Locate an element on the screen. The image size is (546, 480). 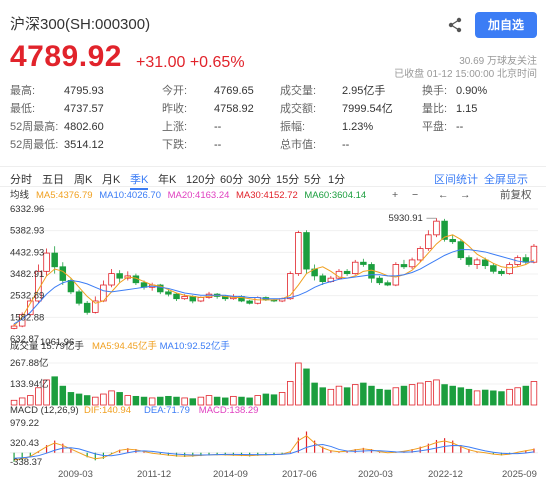
fullscreen-link: 全屏显示 is located at coordinates (506, 179).